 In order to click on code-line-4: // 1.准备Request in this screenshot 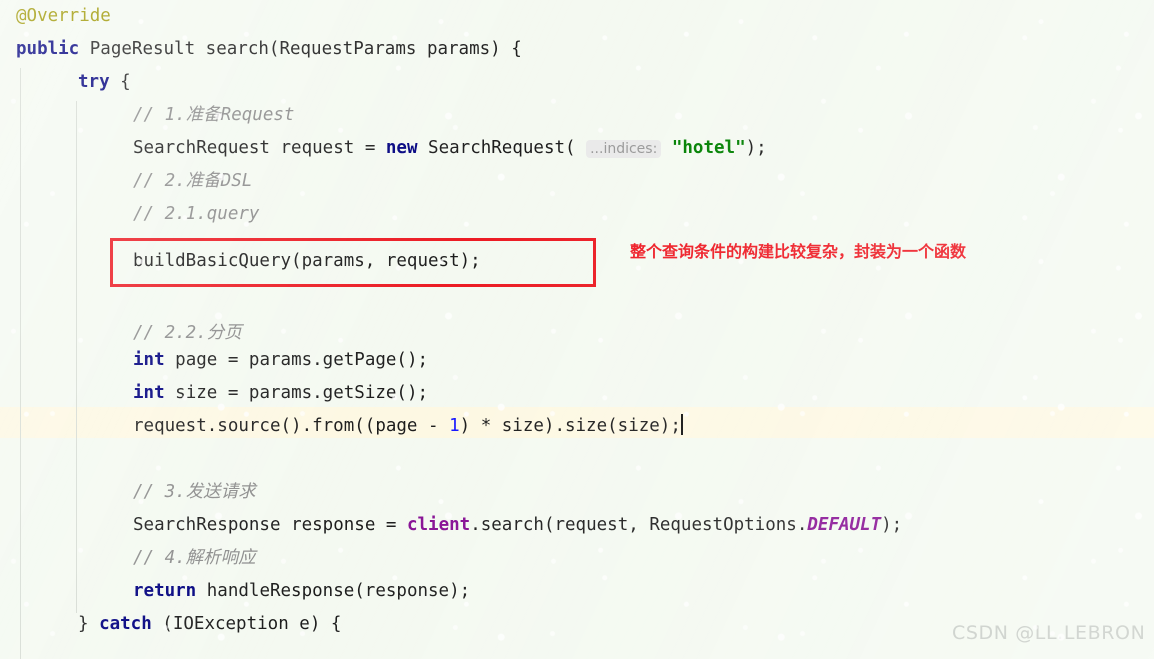, I will do `click(147, 115)`.